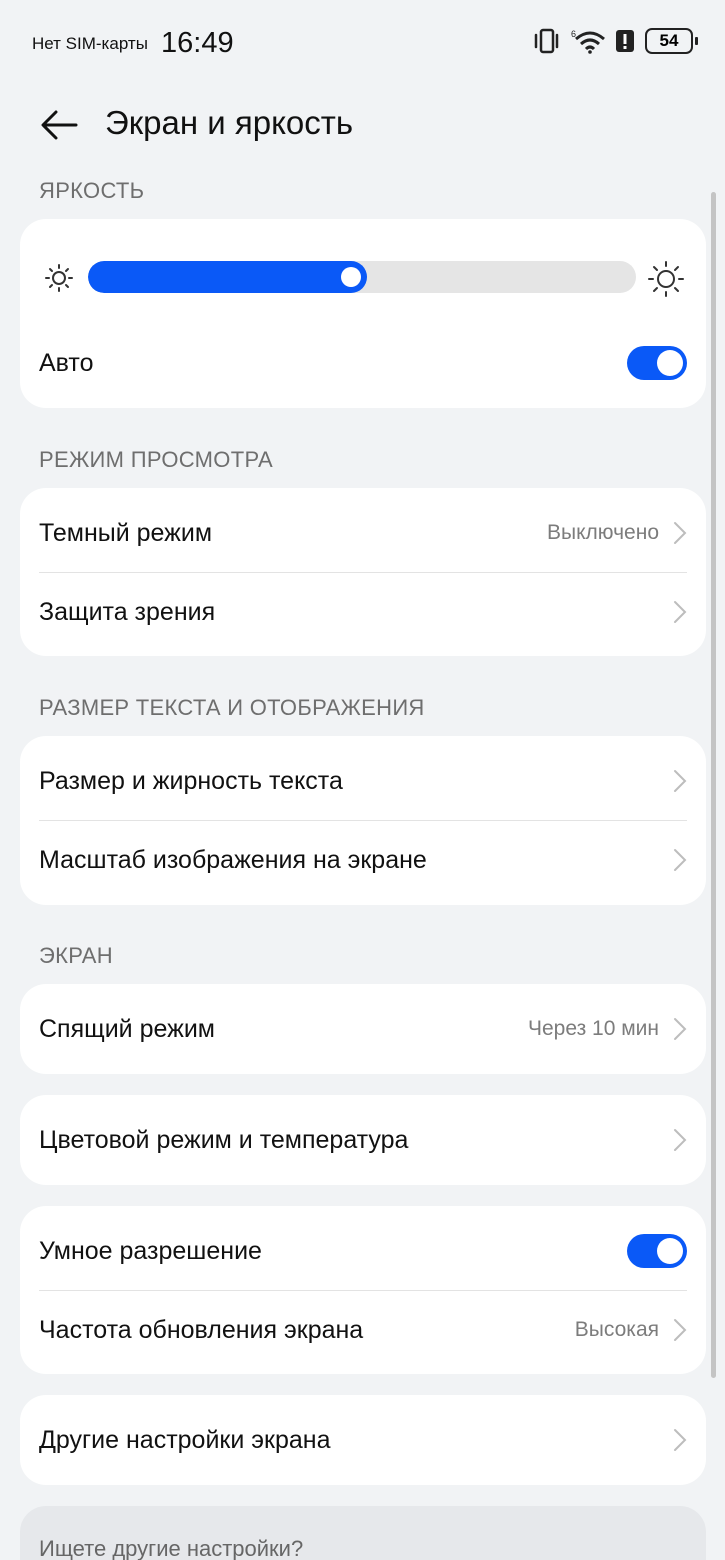 The height and width of the screenshot is (1560, 725). Describe the element at coordinates (126, 532) in the screenshot. I see `dark-mode-label: Темный режим` at that location.